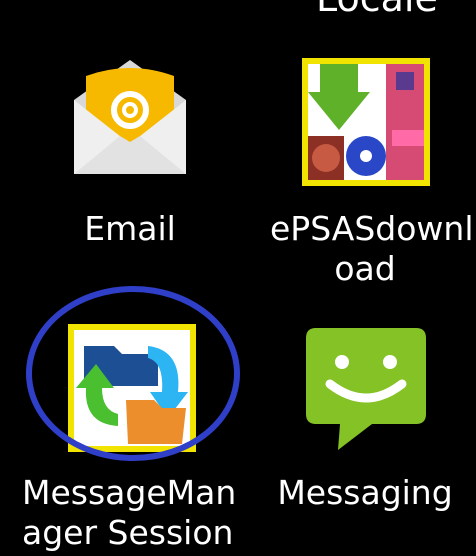  Describe the element at coordinates (130, 228) in the screenshot. I see `app-email-label: Email` at that location.